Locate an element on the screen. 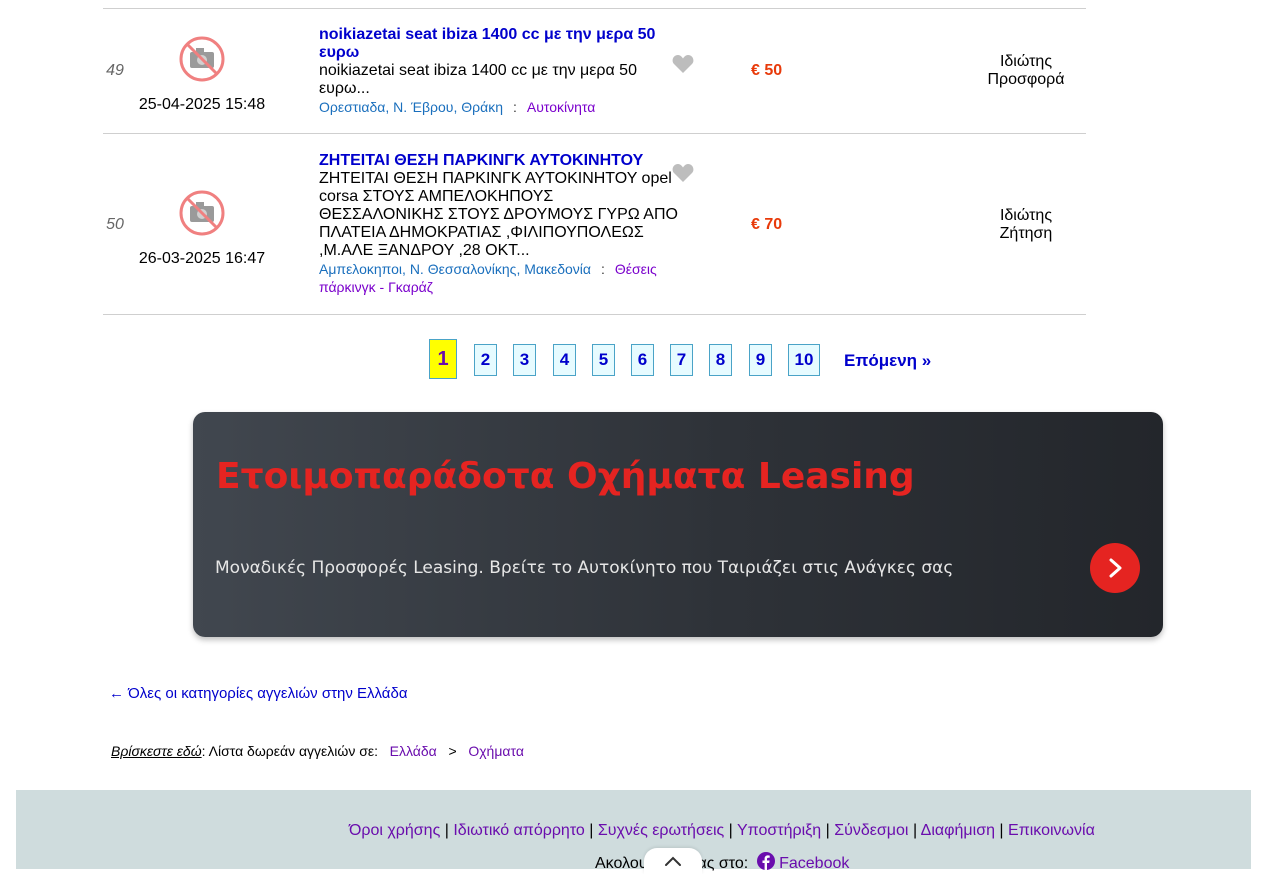 Image resolution: width=1272 pixels, height=874 pixels. footer-link-support: Υποστήριξη is located at coordinates (779, 830).